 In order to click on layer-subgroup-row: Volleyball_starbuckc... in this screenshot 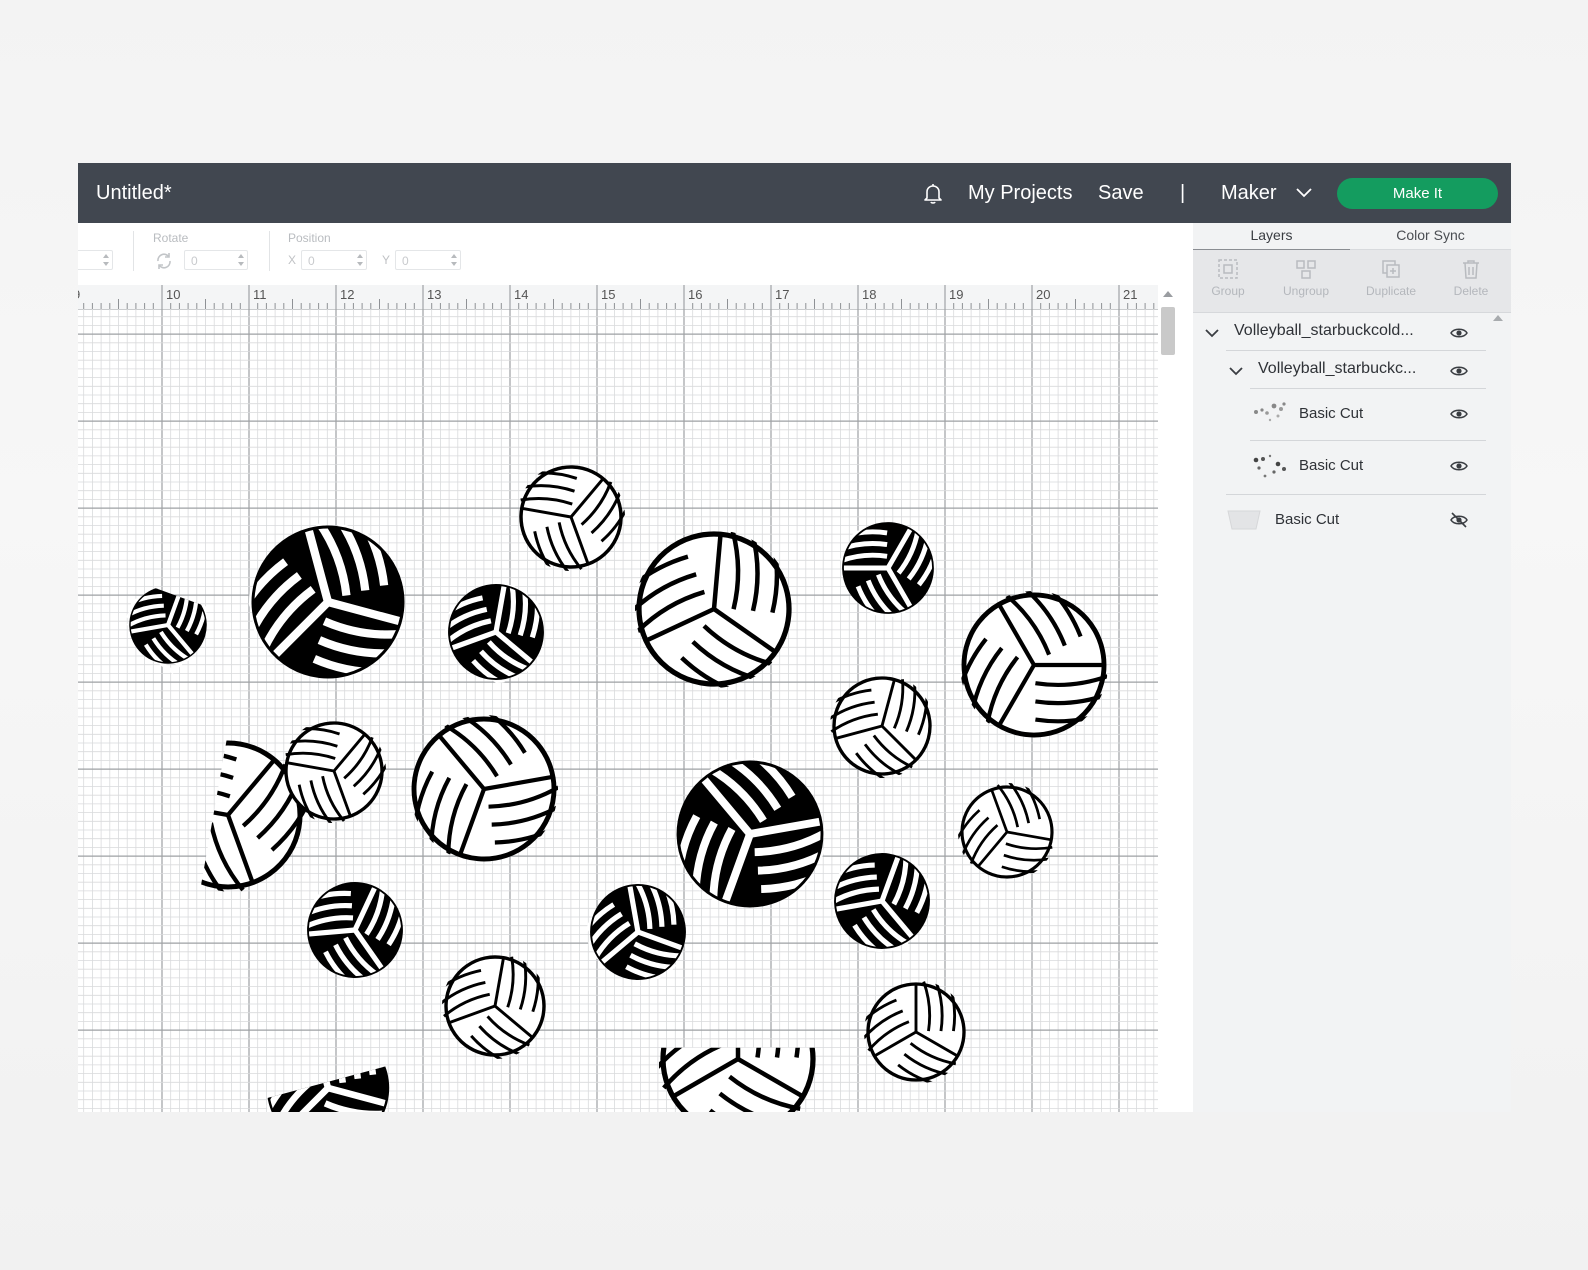, I will do `click(1343, 371)`.